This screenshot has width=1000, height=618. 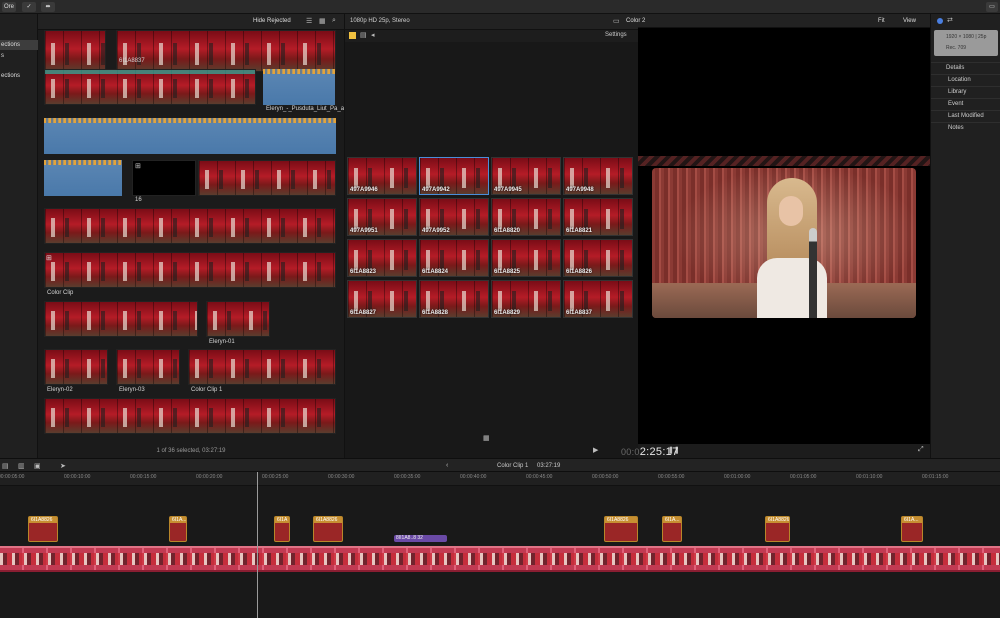 I want to click on grid-icon: ▦, so click(x=486, y=438).